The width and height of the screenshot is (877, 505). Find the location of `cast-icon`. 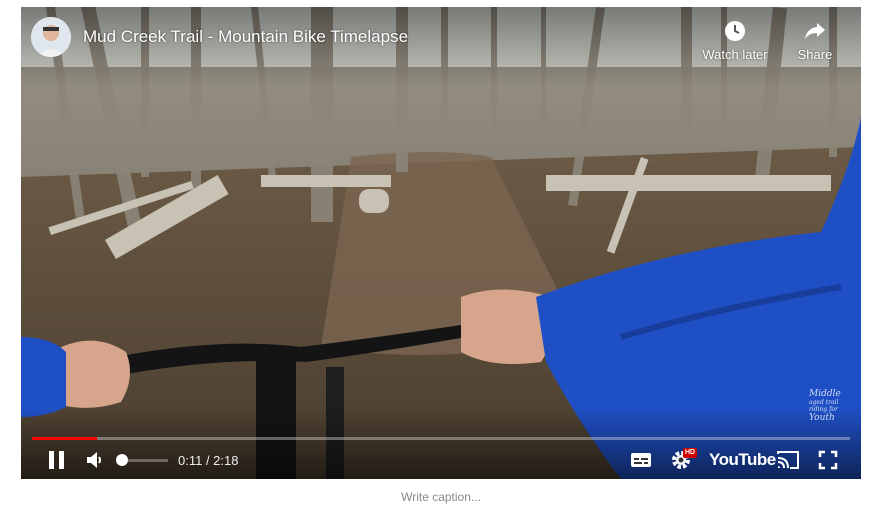

cast-icon is located at coordinates (788, 460).